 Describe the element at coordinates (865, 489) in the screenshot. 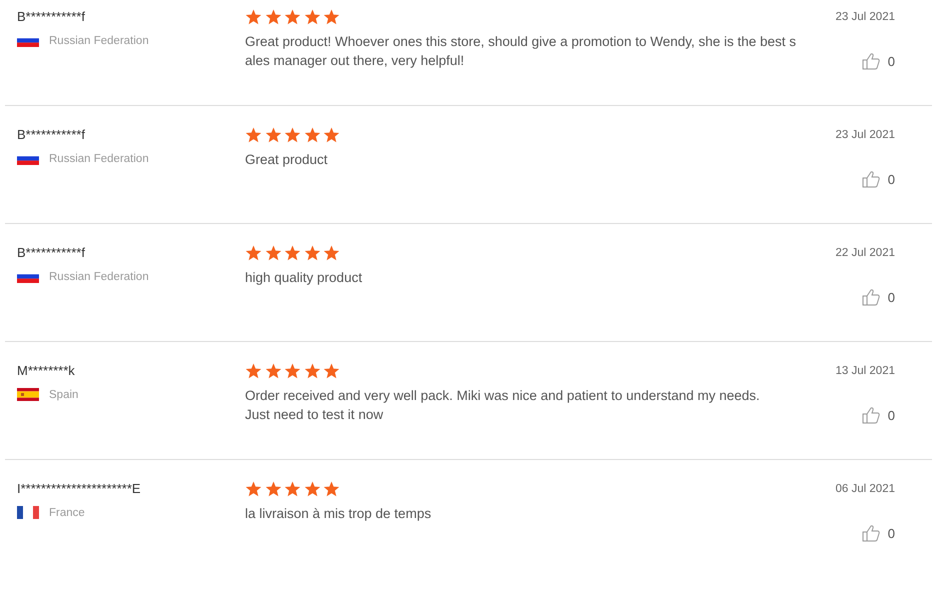

I see `review-date: 06 Jul 2021` at that location.